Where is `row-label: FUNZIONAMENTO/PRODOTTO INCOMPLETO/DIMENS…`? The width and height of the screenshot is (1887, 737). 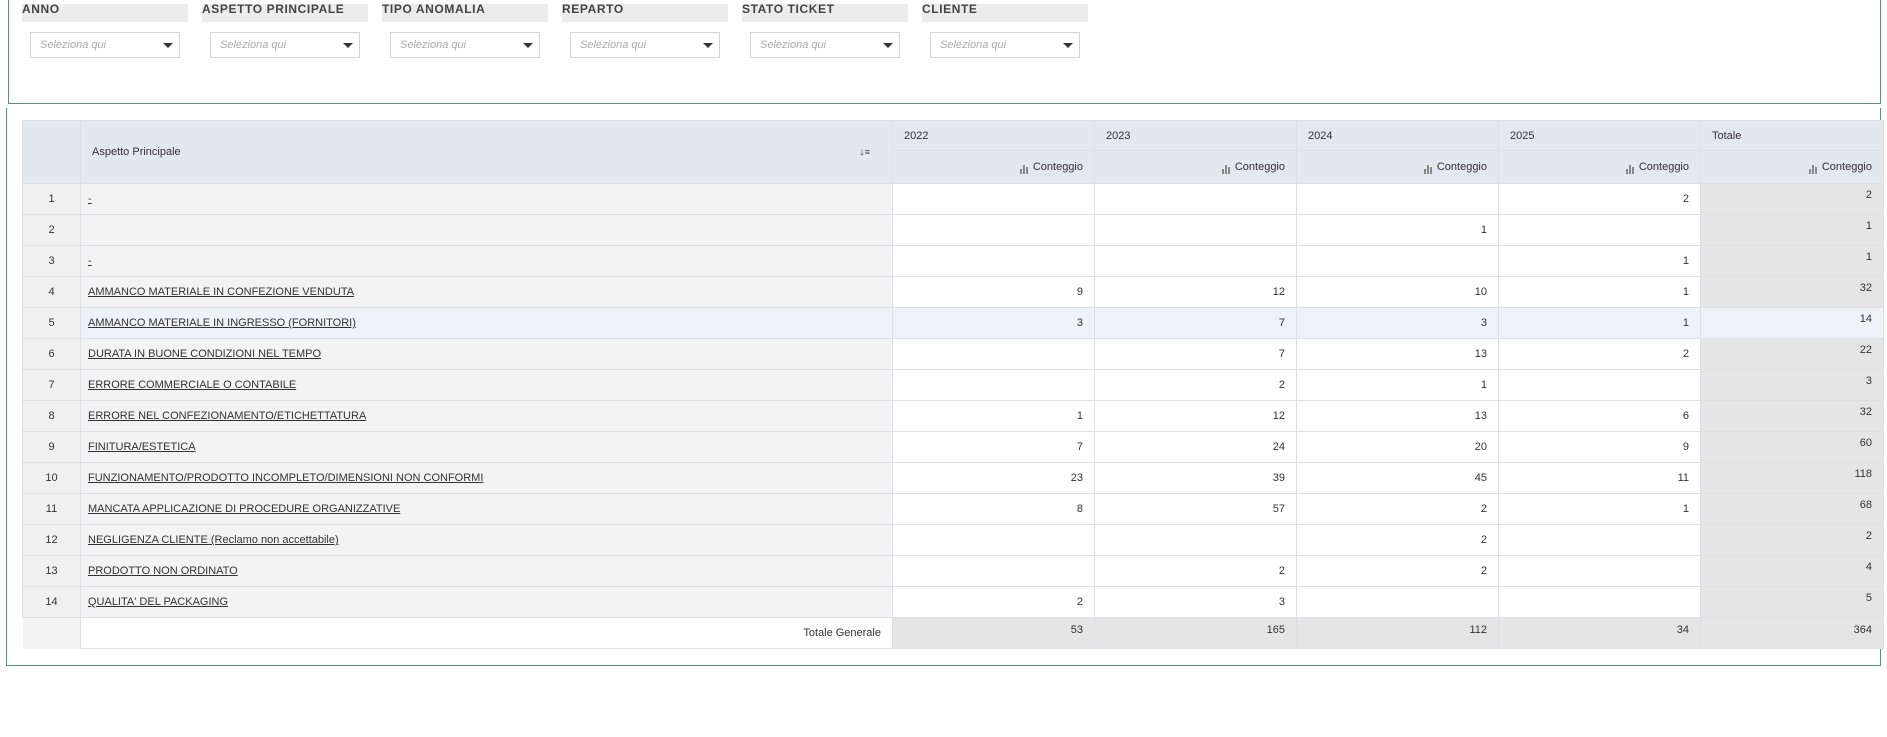 row-label: FUNZIONAMENTO/PRODOTTO INCOMPLETO/DIMENS… is located at coordinates (486, 478).